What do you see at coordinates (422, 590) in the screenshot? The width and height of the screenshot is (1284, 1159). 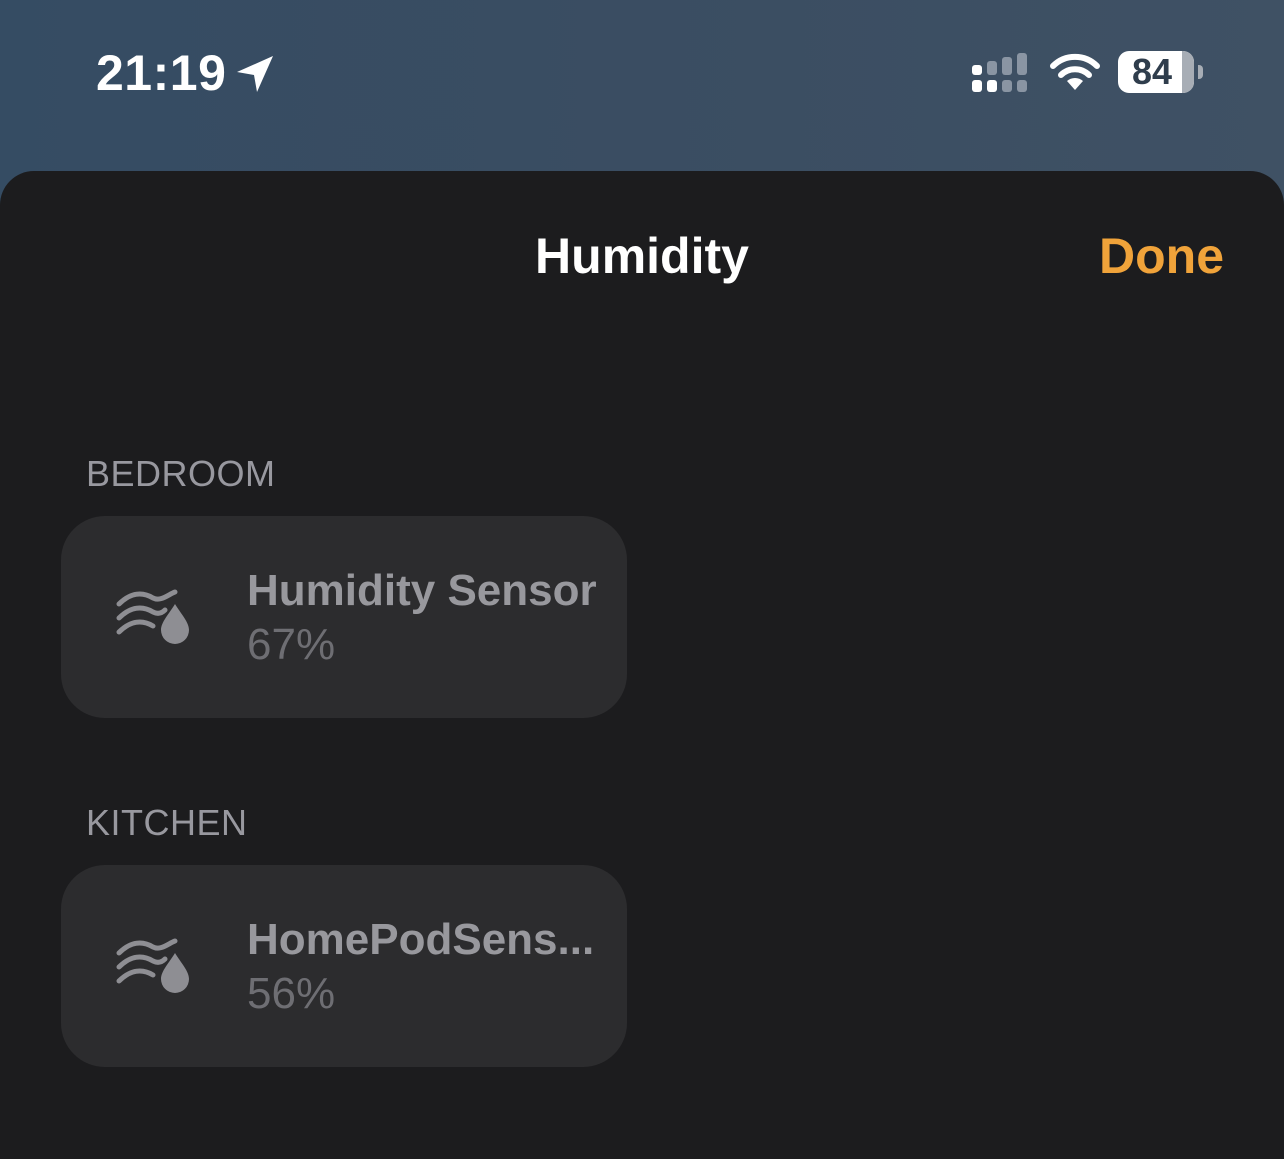 I see `accessory-name: Humidity Sensor` at bounding box center [422, 590].